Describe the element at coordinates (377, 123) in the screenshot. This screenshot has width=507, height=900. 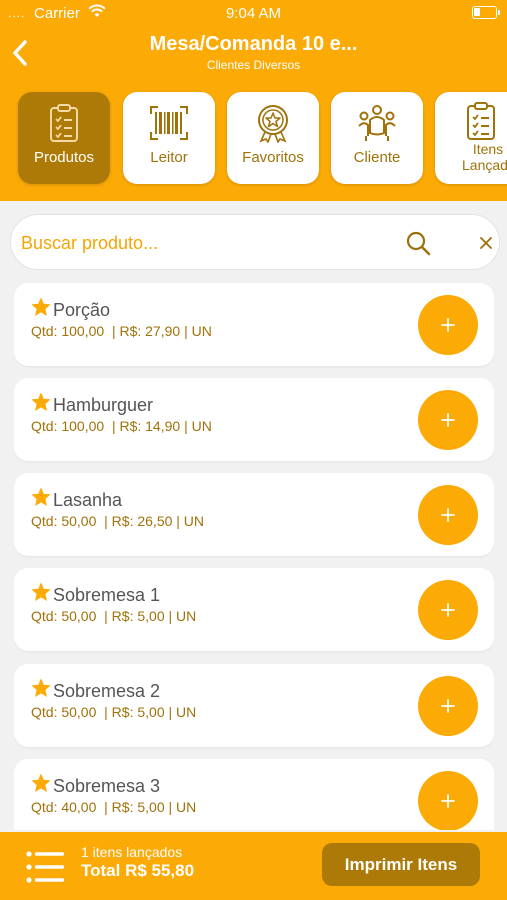
I see `people-table-icon` at that location.